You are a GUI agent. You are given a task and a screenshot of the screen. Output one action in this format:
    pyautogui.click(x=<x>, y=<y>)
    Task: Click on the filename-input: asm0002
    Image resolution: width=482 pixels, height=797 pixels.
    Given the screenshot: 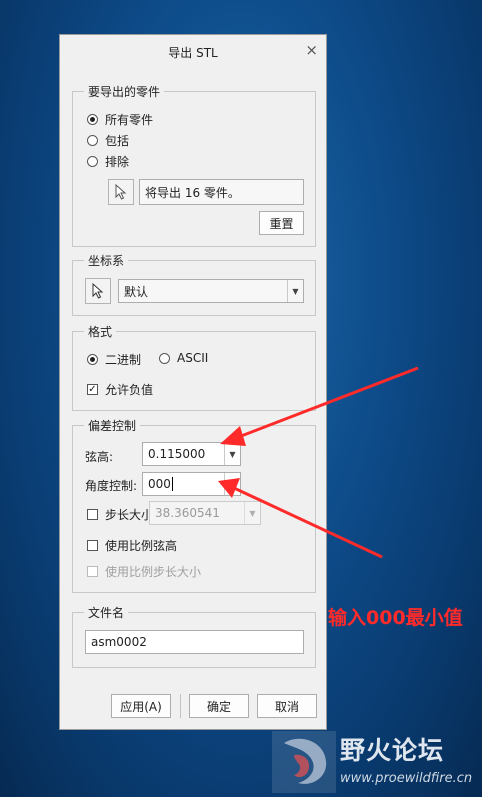 What is the action you would take?
    pyautogui.click(x=194, y=642)
    